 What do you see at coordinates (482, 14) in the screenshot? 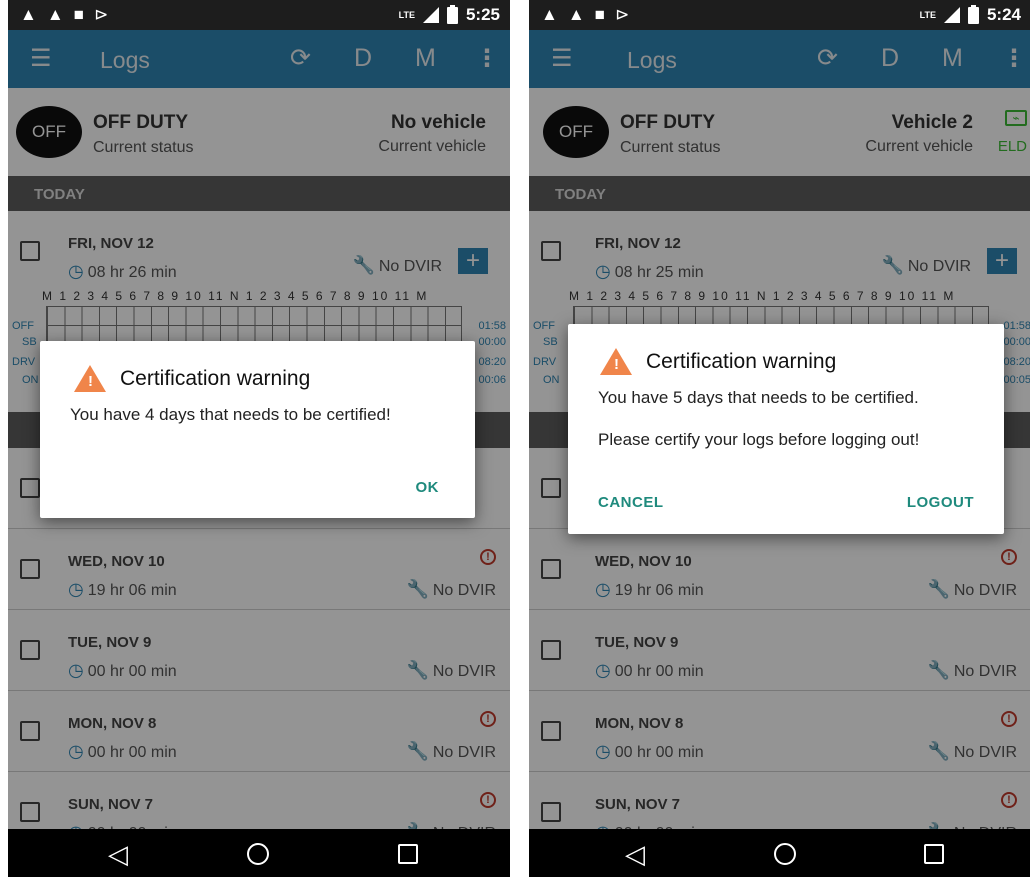
I see `clock-time: 5:25` at bounding box center [482, 14].